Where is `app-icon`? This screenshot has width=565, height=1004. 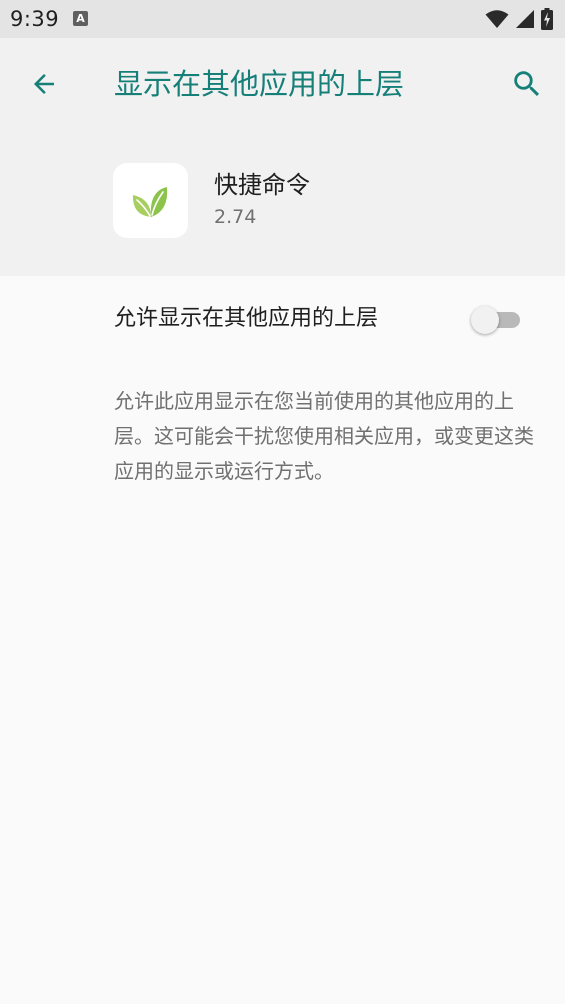 app-icon is located at coordinates (150, 200).